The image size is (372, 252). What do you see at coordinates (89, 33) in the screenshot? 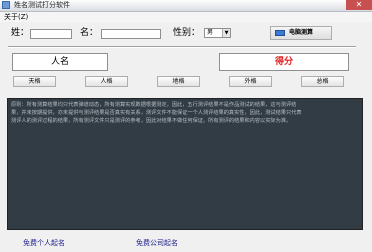
I see `given-name-label: 名：` at bounding box center [89, 33].